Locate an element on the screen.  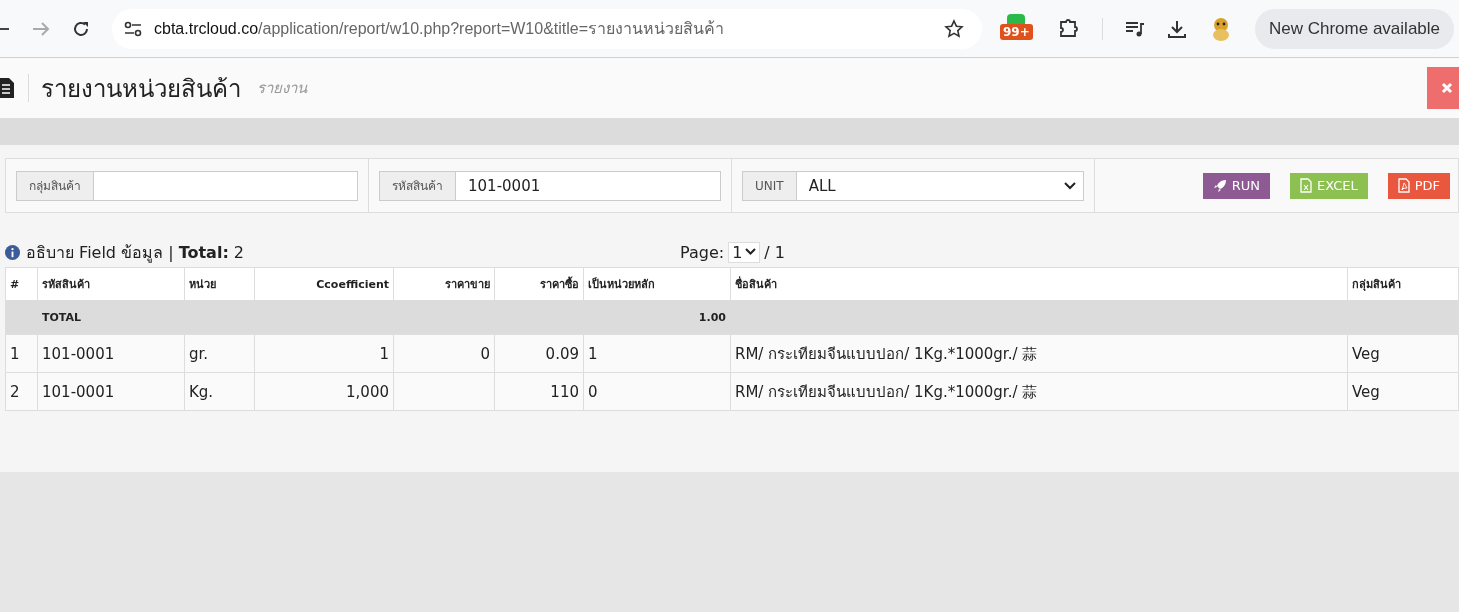
info-icon is located at coordinates (12, 252).